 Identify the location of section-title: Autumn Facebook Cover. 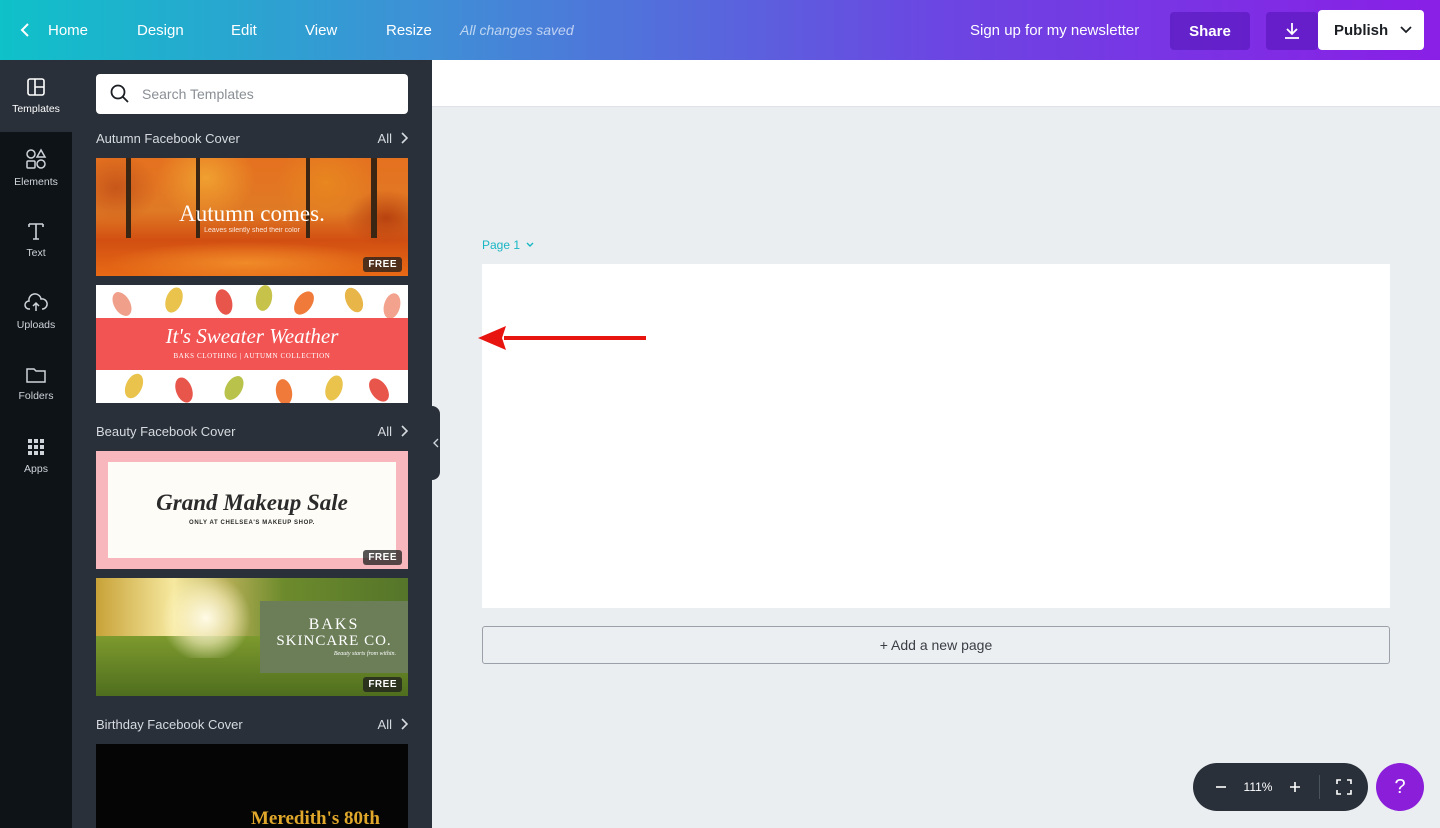
(168, 138).